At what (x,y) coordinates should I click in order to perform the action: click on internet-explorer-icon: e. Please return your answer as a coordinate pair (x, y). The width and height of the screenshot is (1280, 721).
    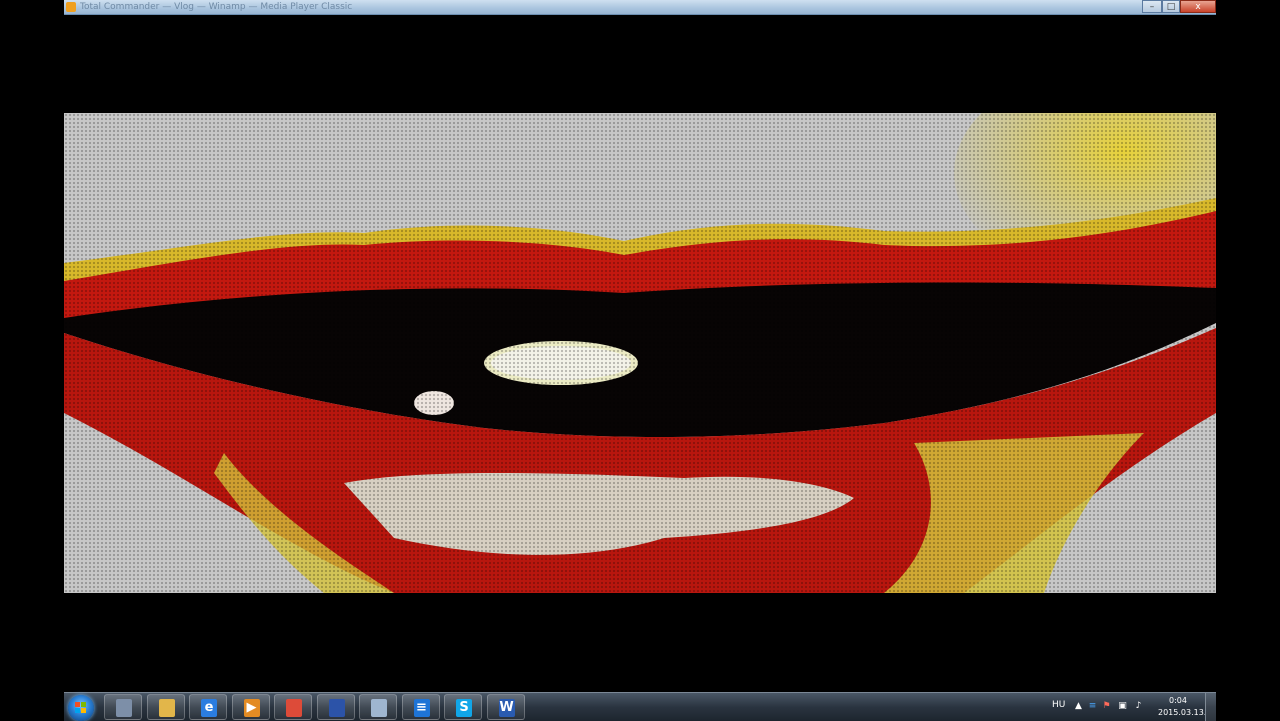
    Looking at the image, I should click on (209, 708).